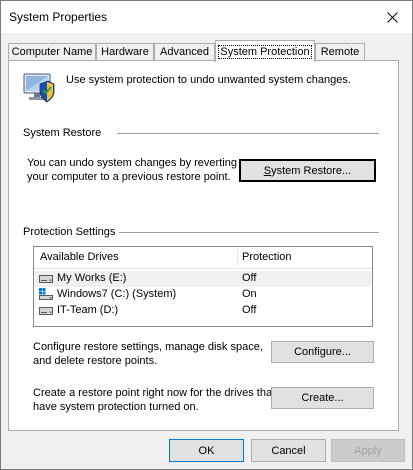  I want to click on configure-description-line2: and delete restore points., so click(95, 361).